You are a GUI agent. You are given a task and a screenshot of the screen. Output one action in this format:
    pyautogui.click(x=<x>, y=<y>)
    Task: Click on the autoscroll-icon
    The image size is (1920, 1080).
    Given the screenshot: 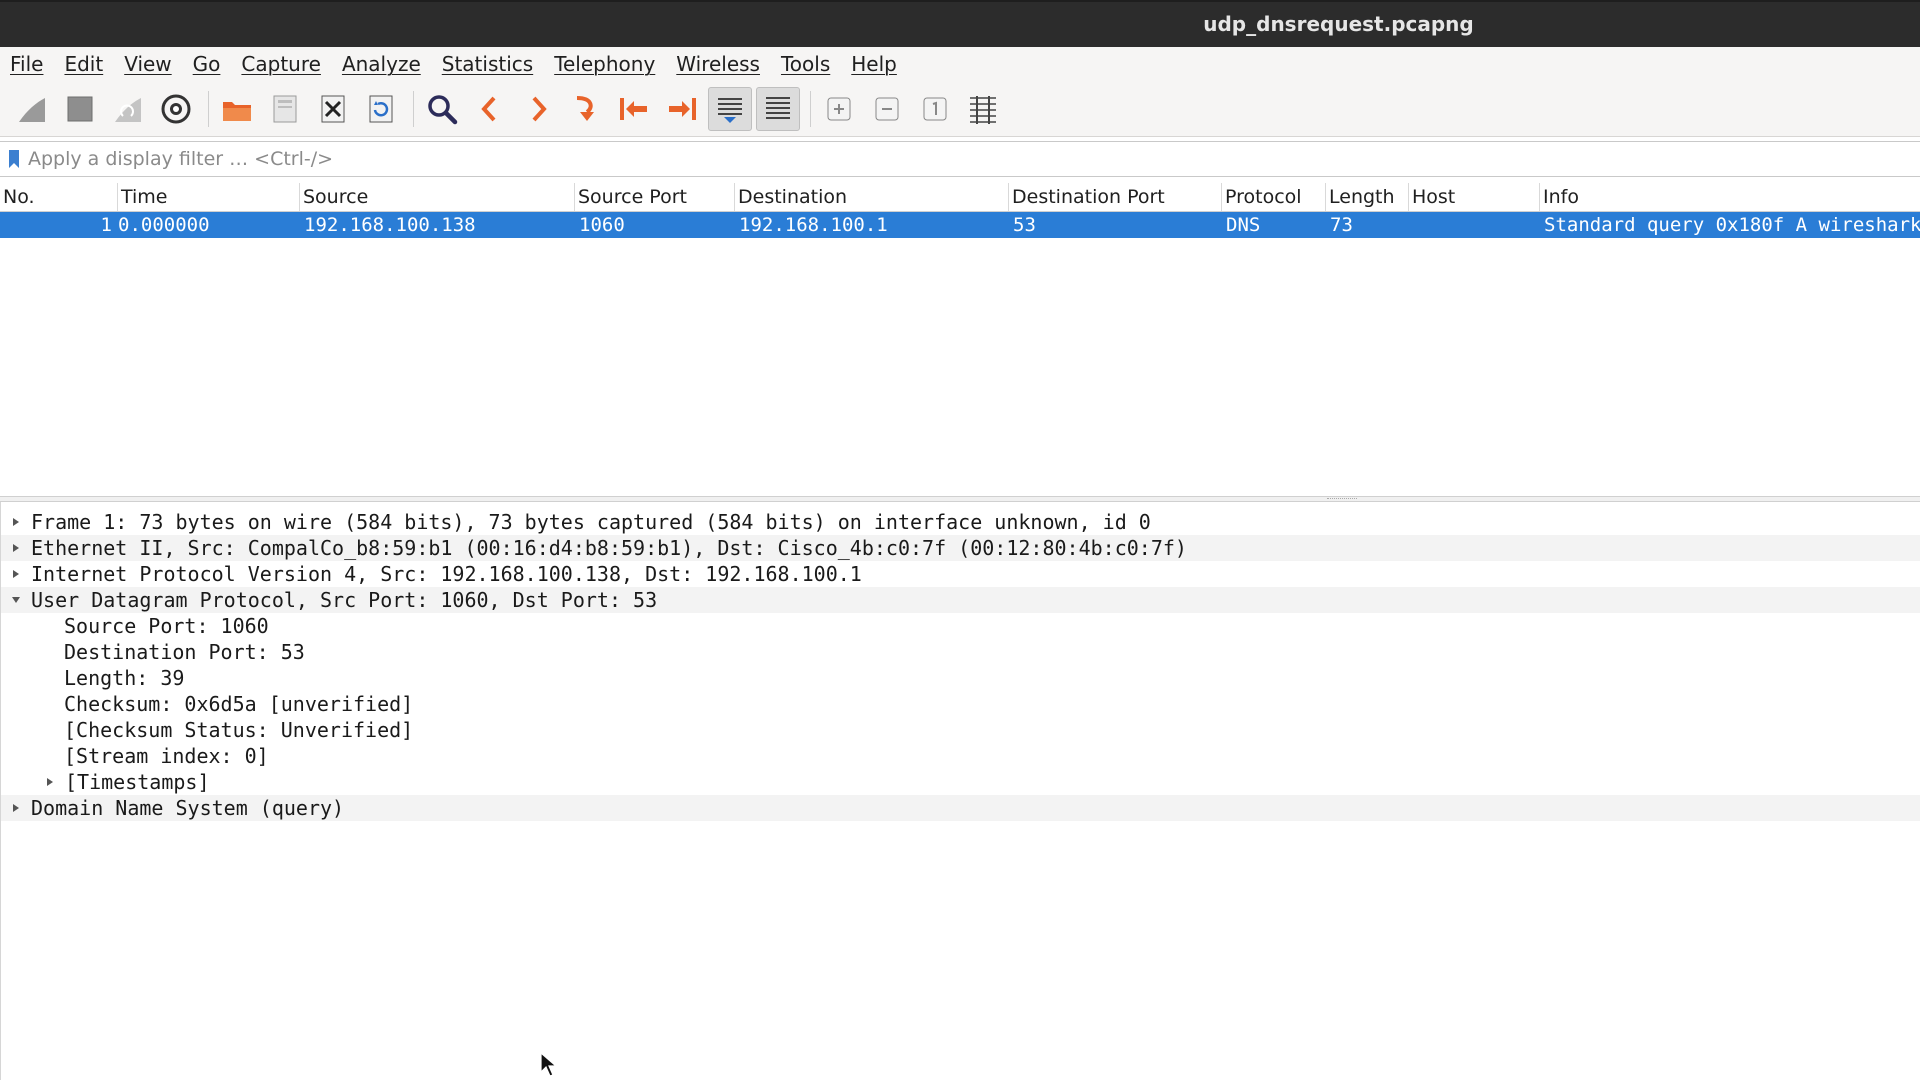 What is the action you would take?
    pyautogui.click(x=730, y=108)
    